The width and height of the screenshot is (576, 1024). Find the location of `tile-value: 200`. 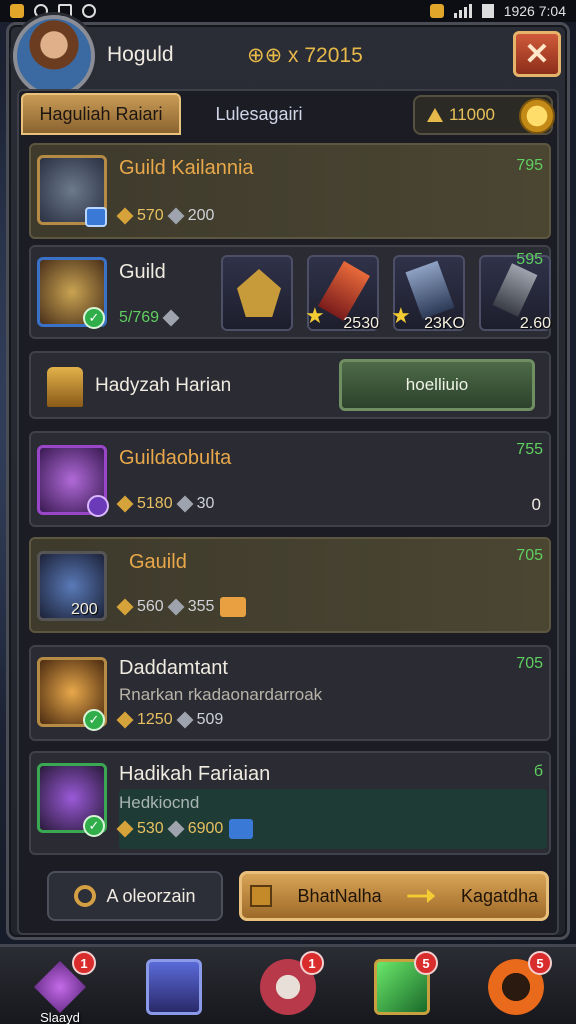

tile-value: 200 is located at coordinates (84, 609).